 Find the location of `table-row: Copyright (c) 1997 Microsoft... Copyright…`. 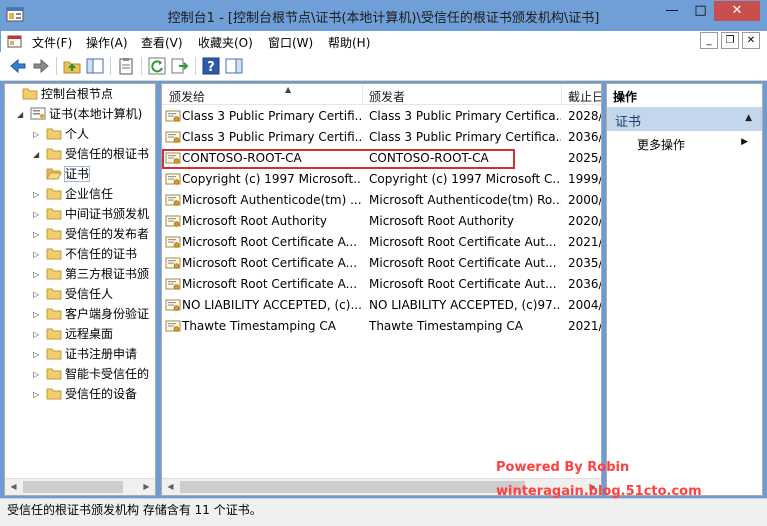

table-row: Copyright (c) 1997 Microsoft... Copyright… is located at coordinates (381, 179).